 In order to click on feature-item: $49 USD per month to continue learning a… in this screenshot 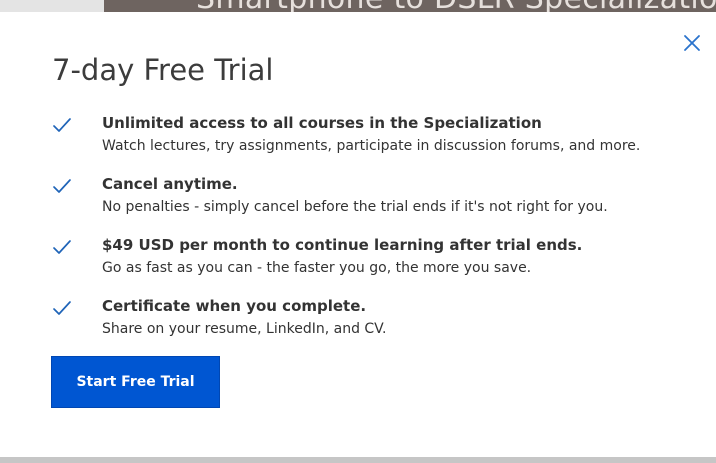, I will do `click(372, 266)`.